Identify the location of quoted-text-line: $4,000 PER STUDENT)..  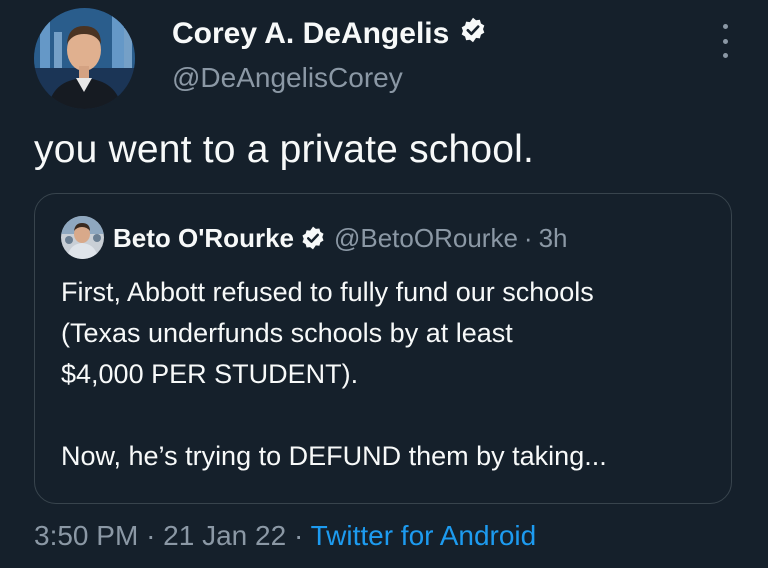
(210, 374).